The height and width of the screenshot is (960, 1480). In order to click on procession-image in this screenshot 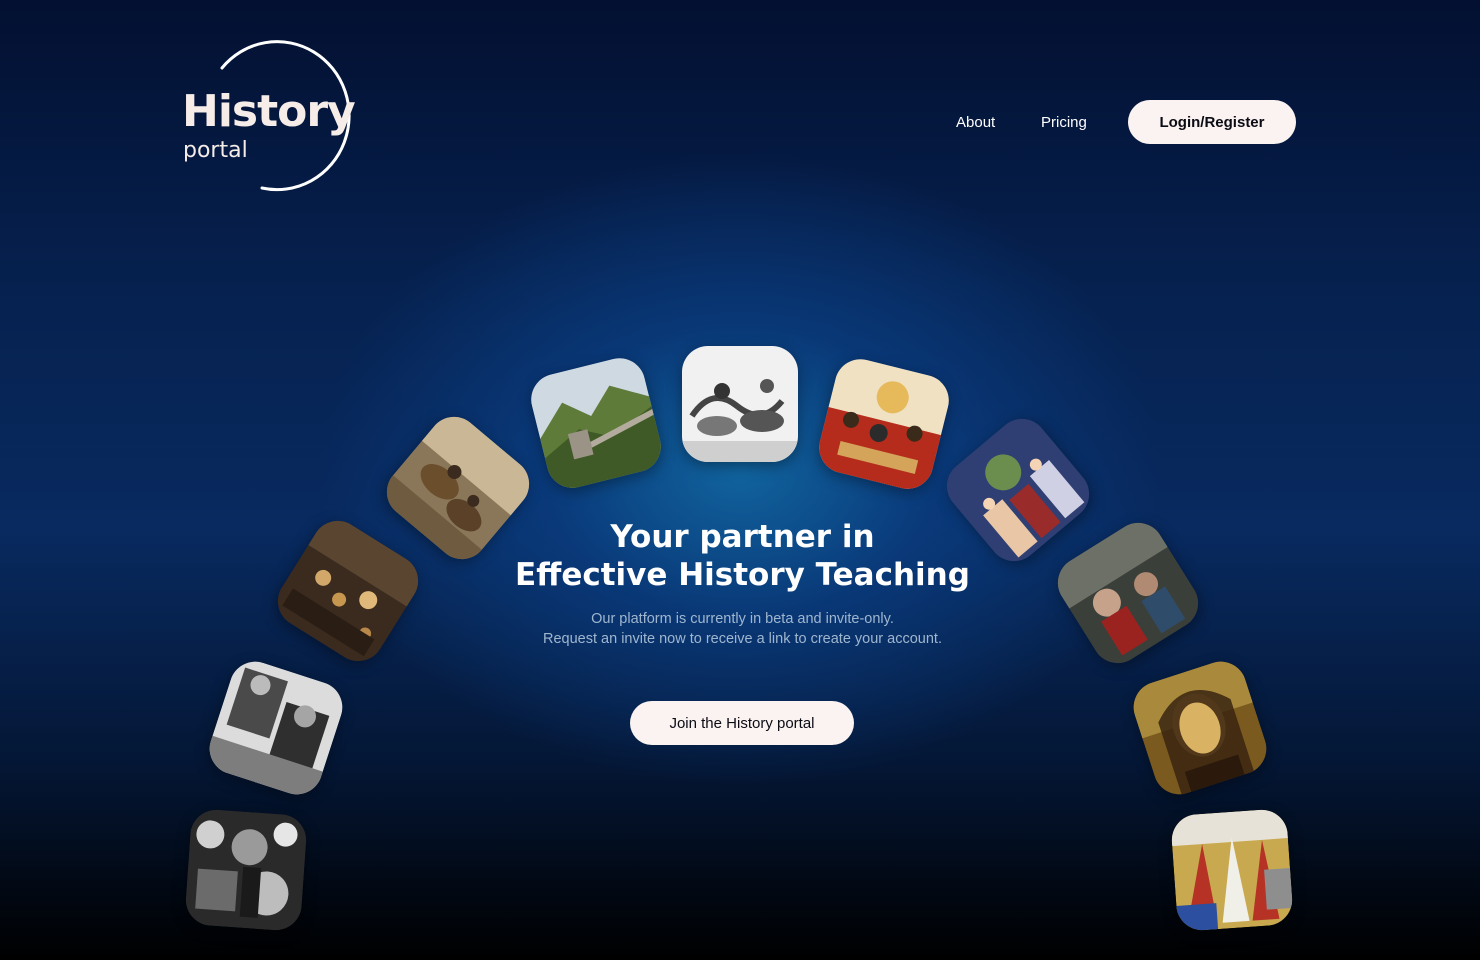, I will do `click(1232, 870)`.